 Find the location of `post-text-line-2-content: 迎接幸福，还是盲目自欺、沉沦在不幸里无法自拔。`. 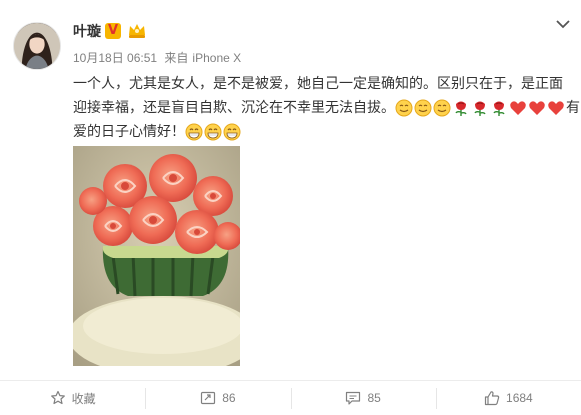

post-text-line-2-content: 迎接幸福，还是盲目自欺、沉沦在不幸里无法自拔。 is located at coordinates (234, 107).